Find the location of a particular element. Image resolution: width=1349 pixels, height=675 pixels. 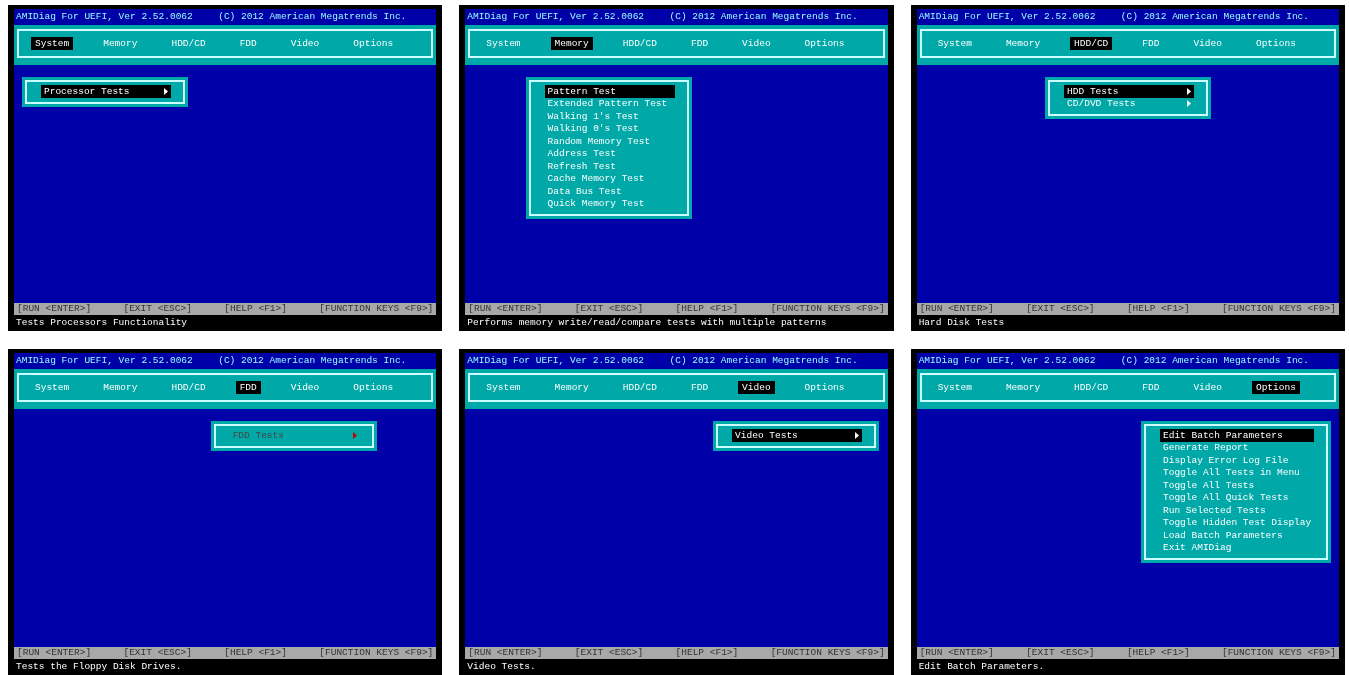

menu-item: Exit AMIDiag is located at coordinates (1237, 547).